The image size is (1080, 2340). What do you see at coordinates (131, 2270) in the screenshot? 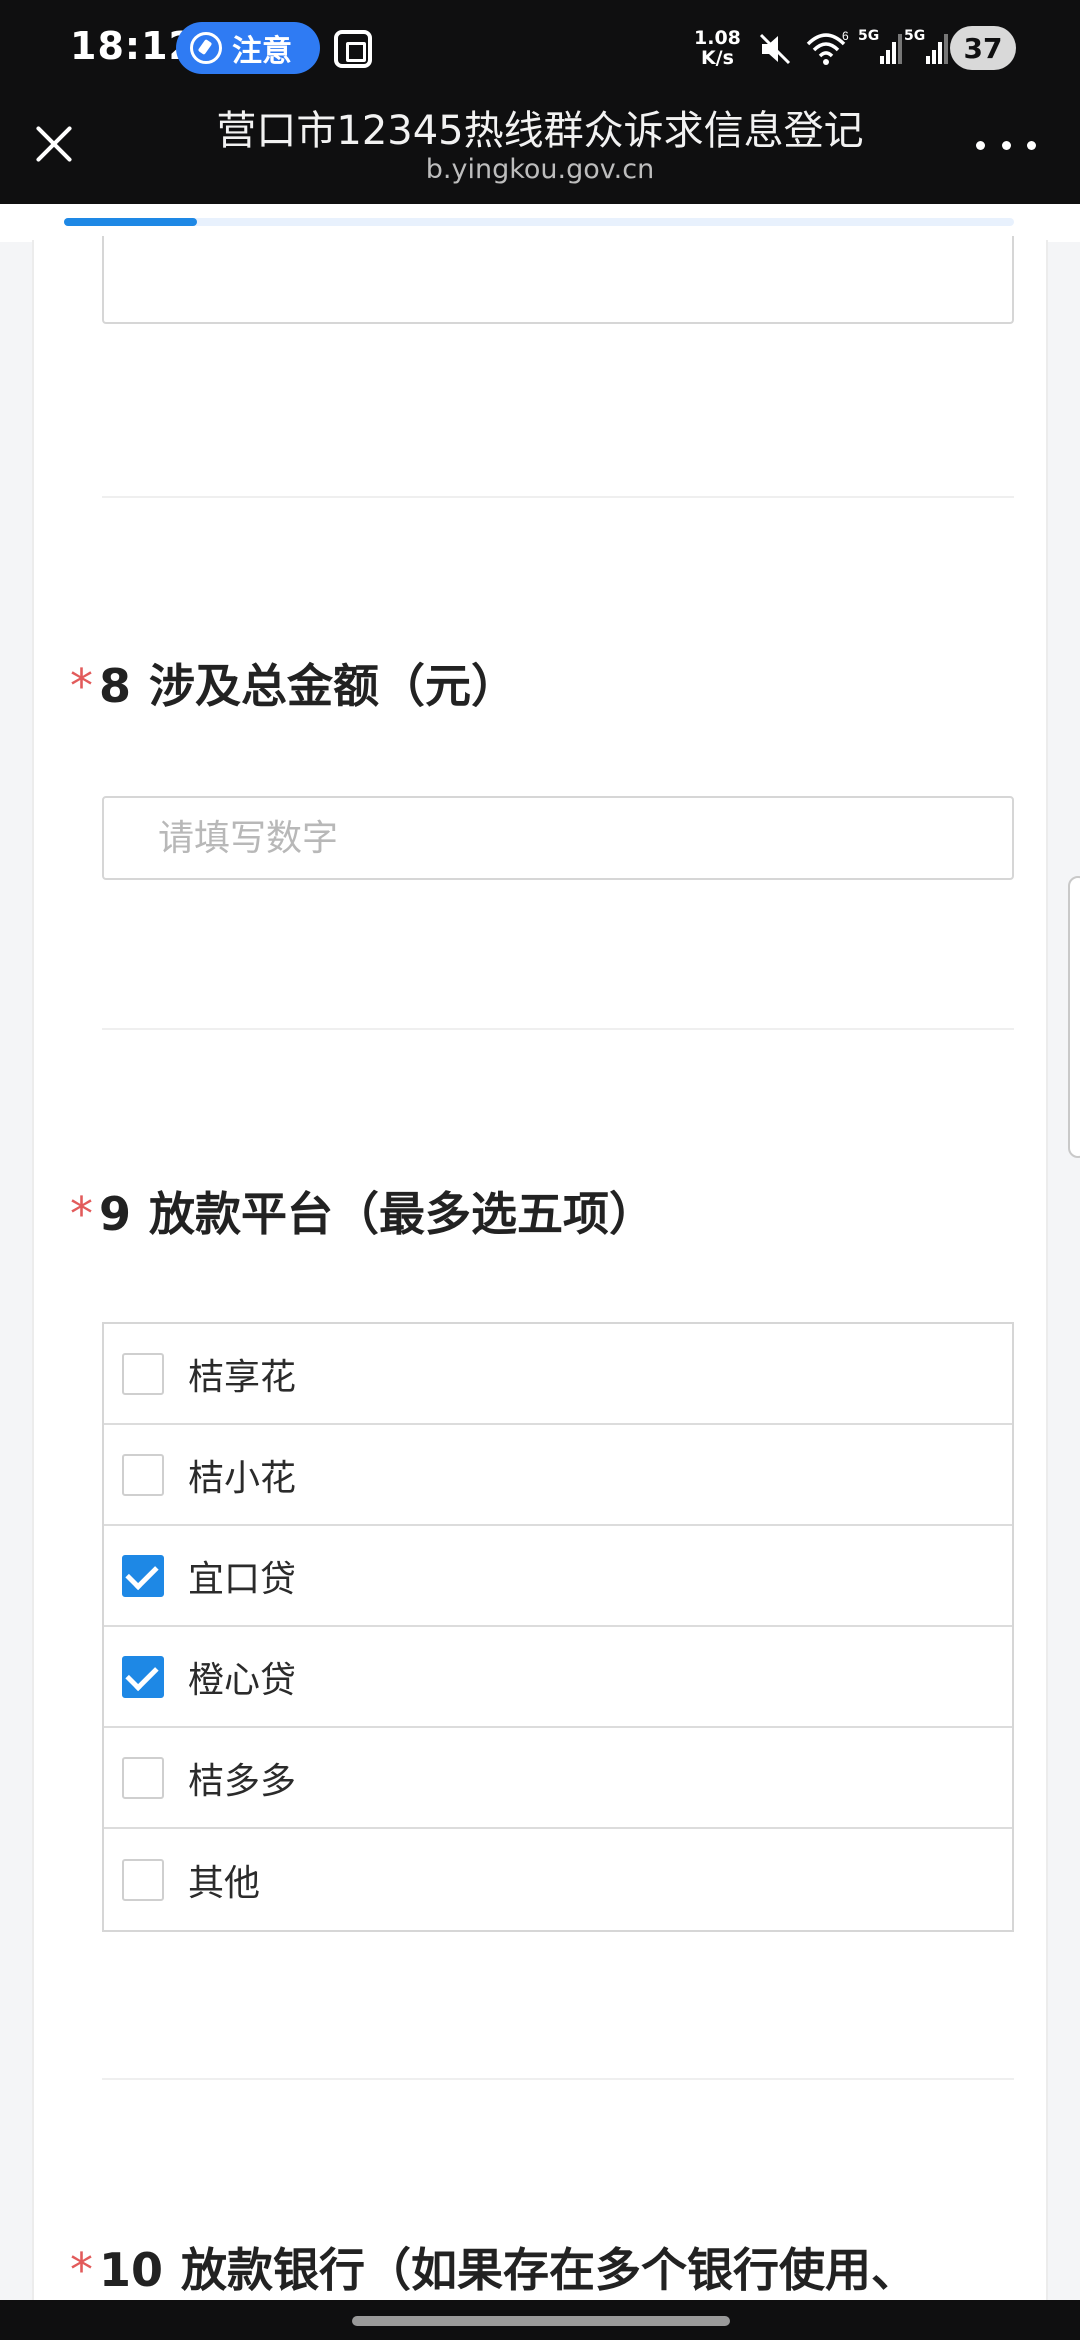
I see `question-number: 10` at bounding box center [131, 2270].